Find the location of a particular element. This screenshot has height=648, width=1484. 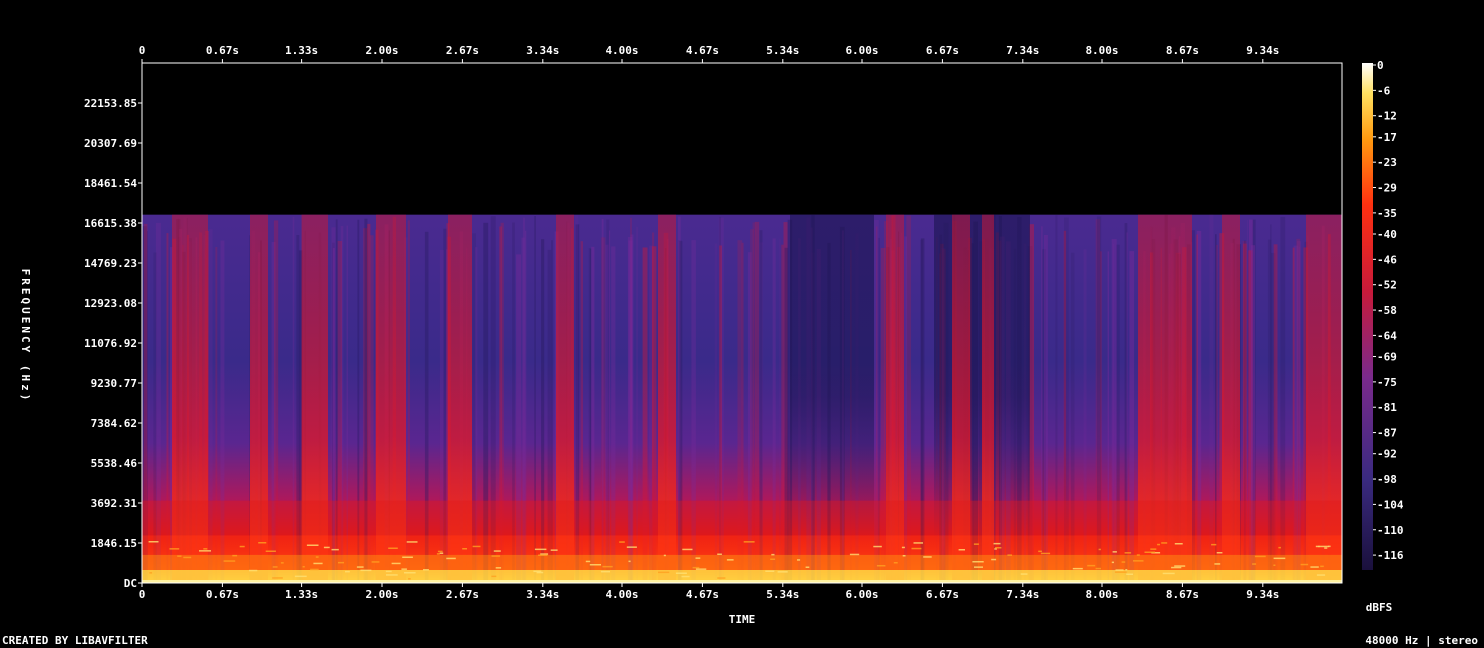

x-tick-label-bottom: 3.34s is located at coordinates (542, 594).